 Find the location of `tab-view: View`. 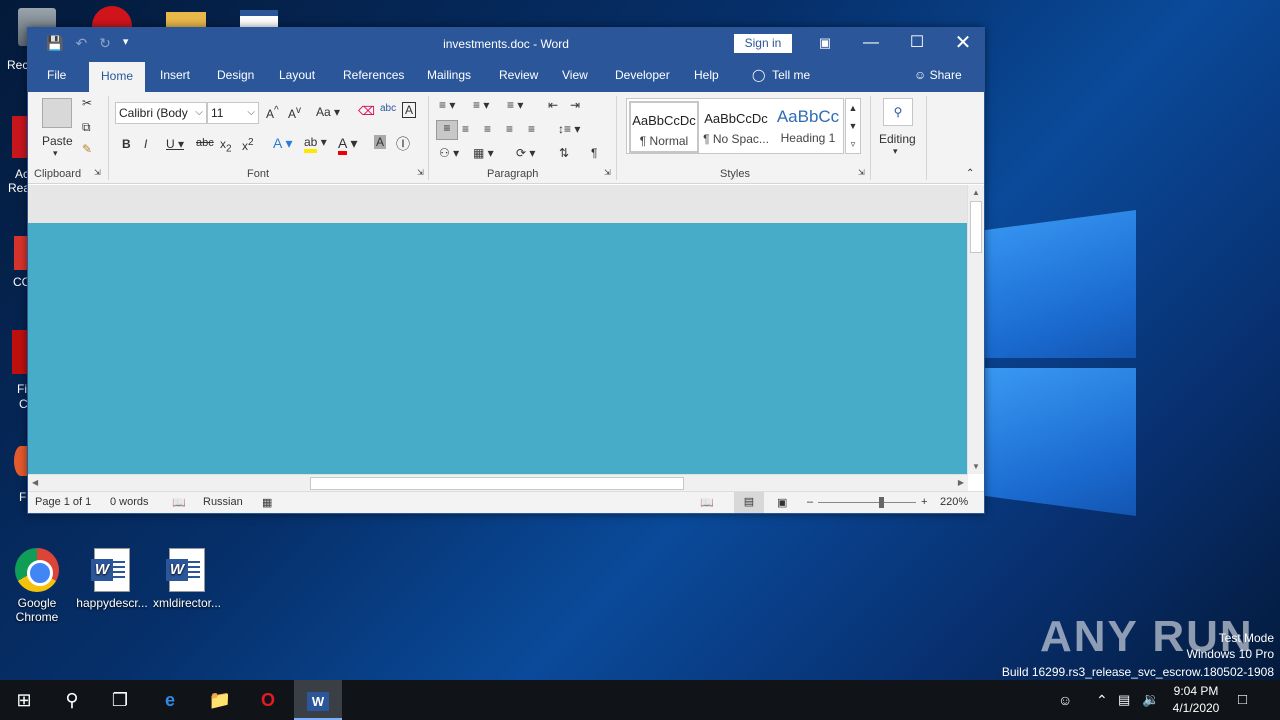

tab-view: View is located at coordinates (575, 76).